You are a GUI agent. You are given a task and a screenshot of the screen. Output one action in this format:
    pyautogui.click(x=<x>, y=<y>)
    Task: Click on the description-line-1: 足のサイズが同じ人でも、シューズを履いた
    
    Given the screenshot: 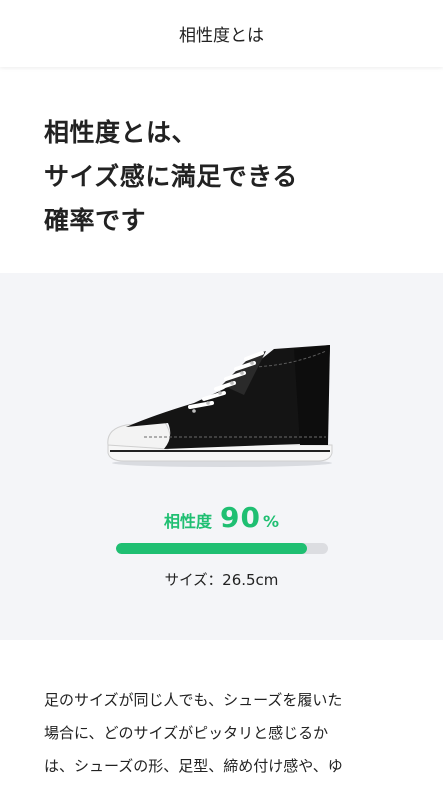 What is the action you would take?
    pyautogui.click(x=193, y=700)
    